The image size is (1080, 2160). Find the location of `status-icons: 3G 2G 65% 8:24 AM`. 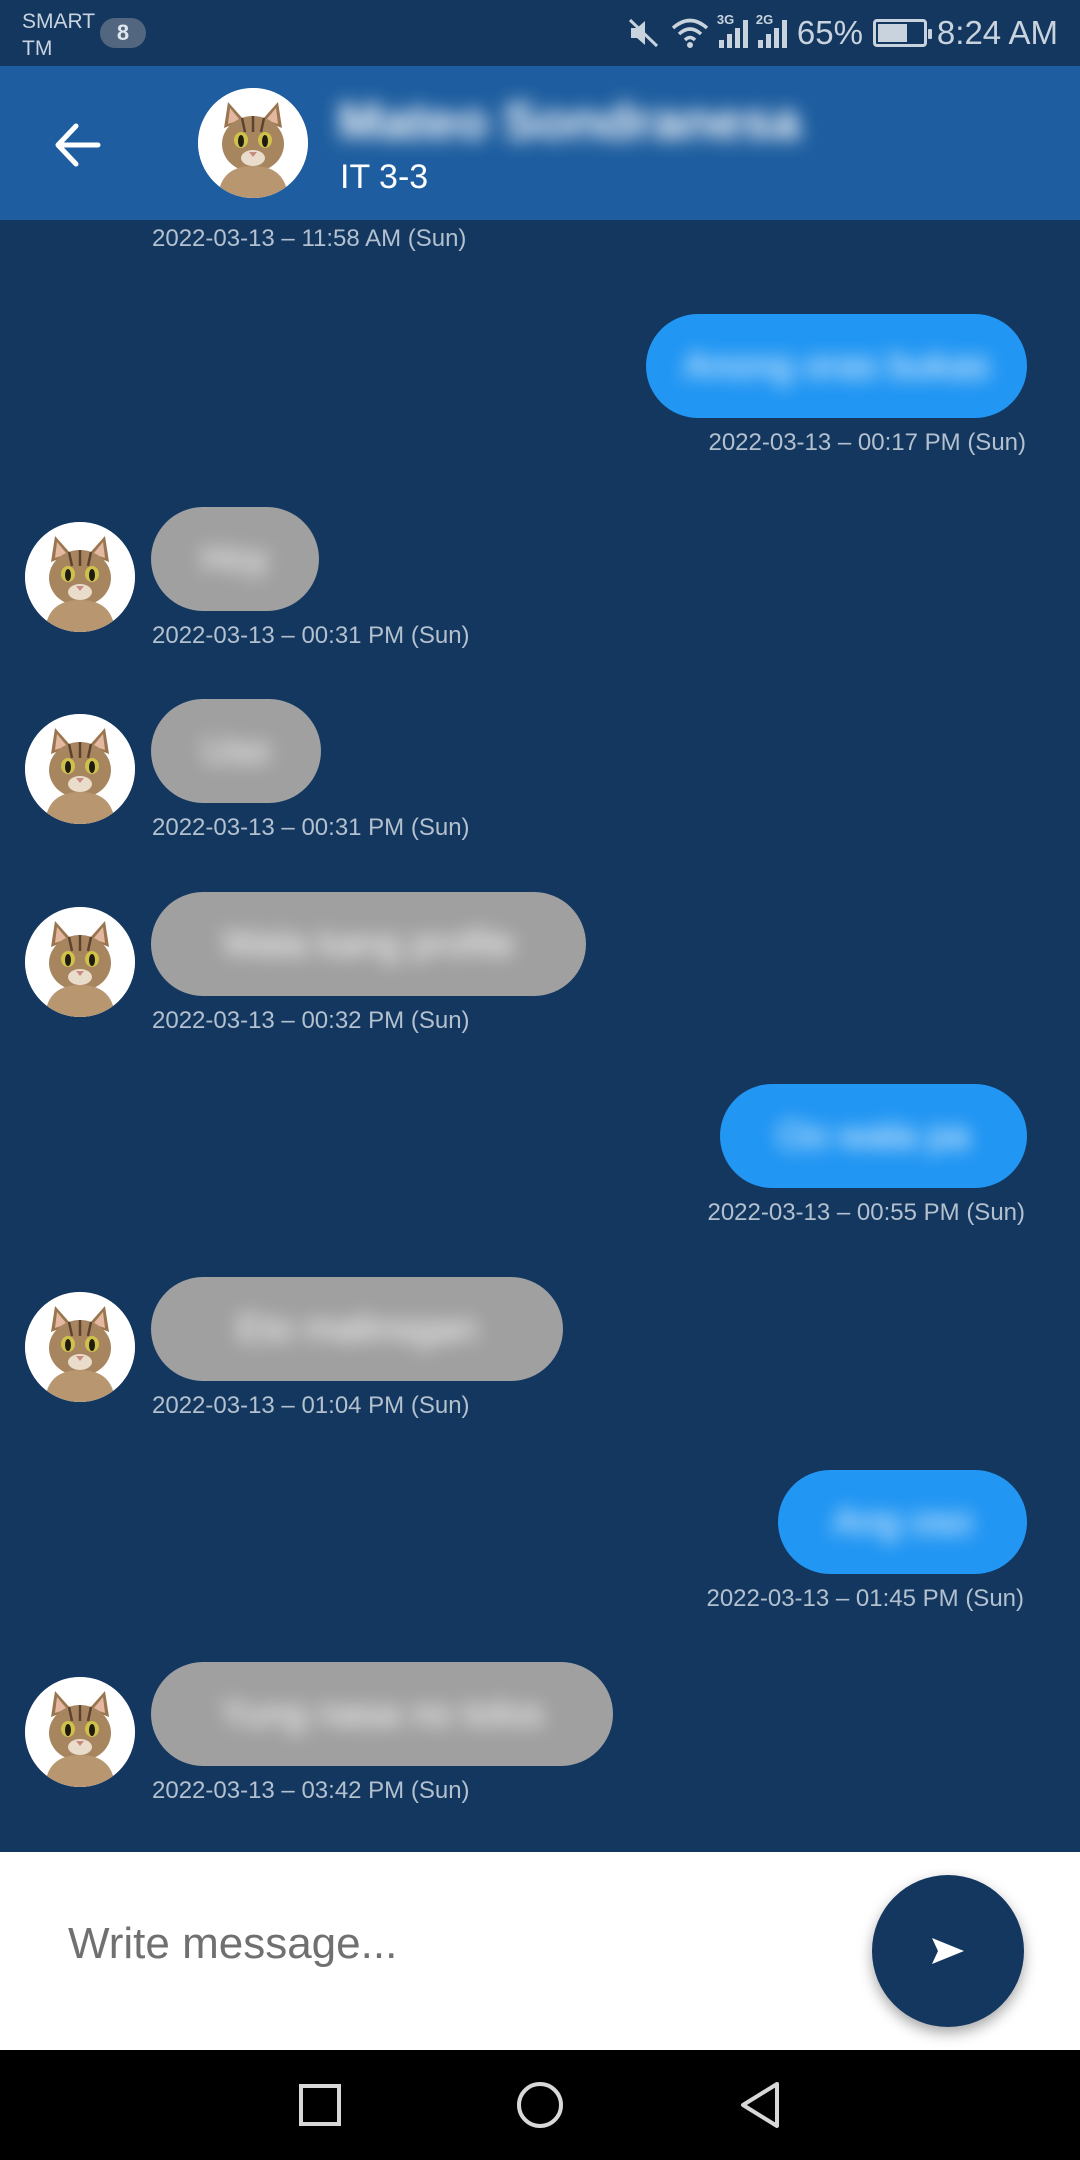

status-icons: 3G 2G 65% 8:24 AM is located at coordinates (842, 33).